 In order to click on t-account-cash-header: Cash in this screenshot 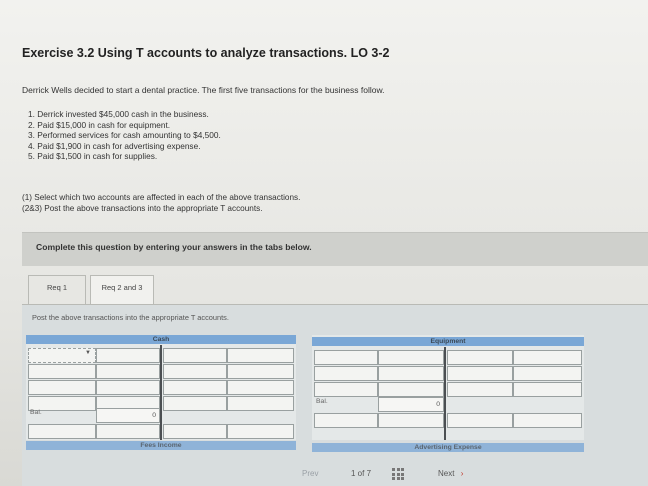, I will do `click(161, 339)`.